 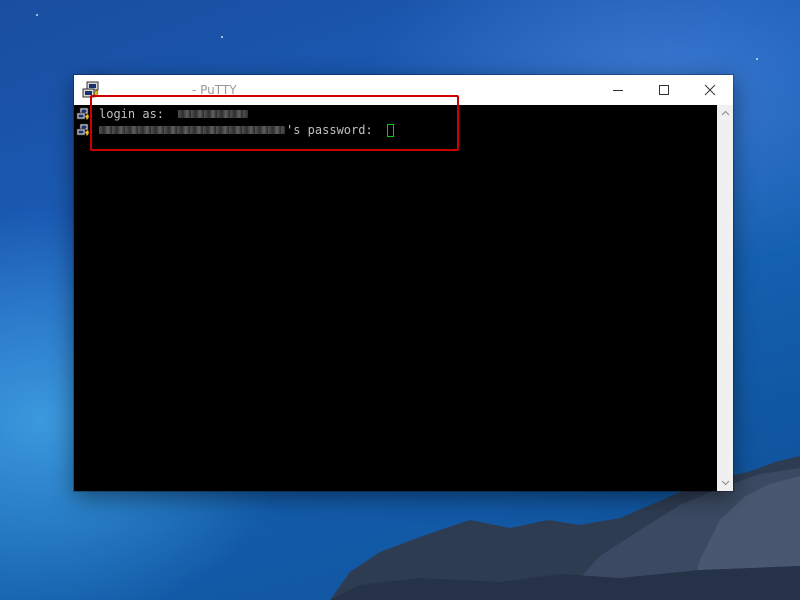 I want to click on close-icon, so click(x=710, y=90).